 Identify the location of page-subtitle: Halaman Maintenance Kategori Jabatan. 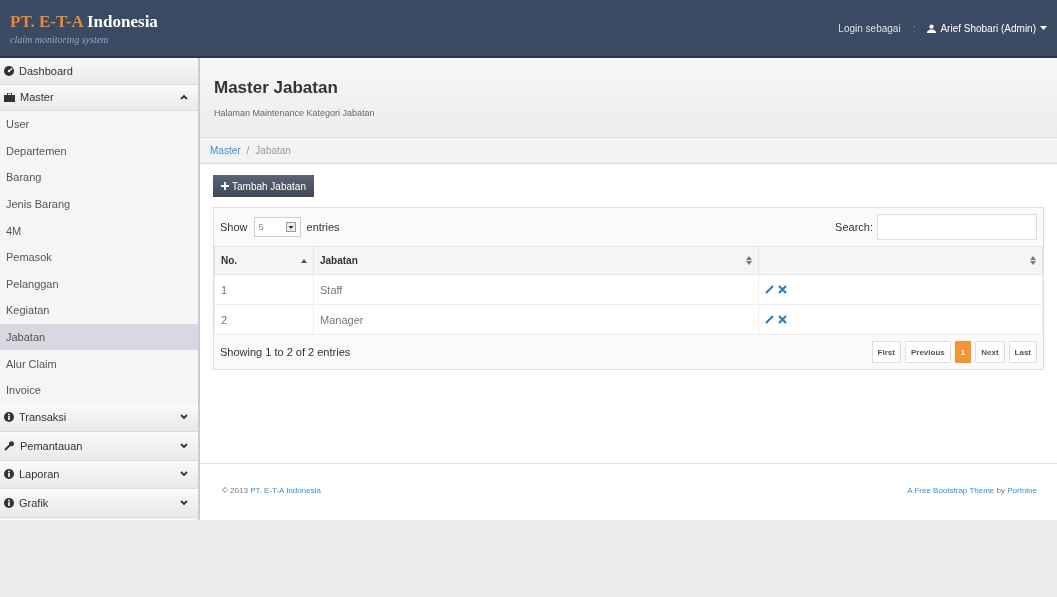
(295, 113).